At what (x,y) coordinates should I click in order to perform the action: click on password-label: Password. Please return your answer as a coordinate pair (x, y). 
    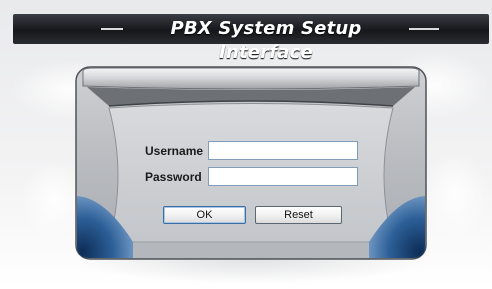
    Looking at the image, I should click on (173, 177).